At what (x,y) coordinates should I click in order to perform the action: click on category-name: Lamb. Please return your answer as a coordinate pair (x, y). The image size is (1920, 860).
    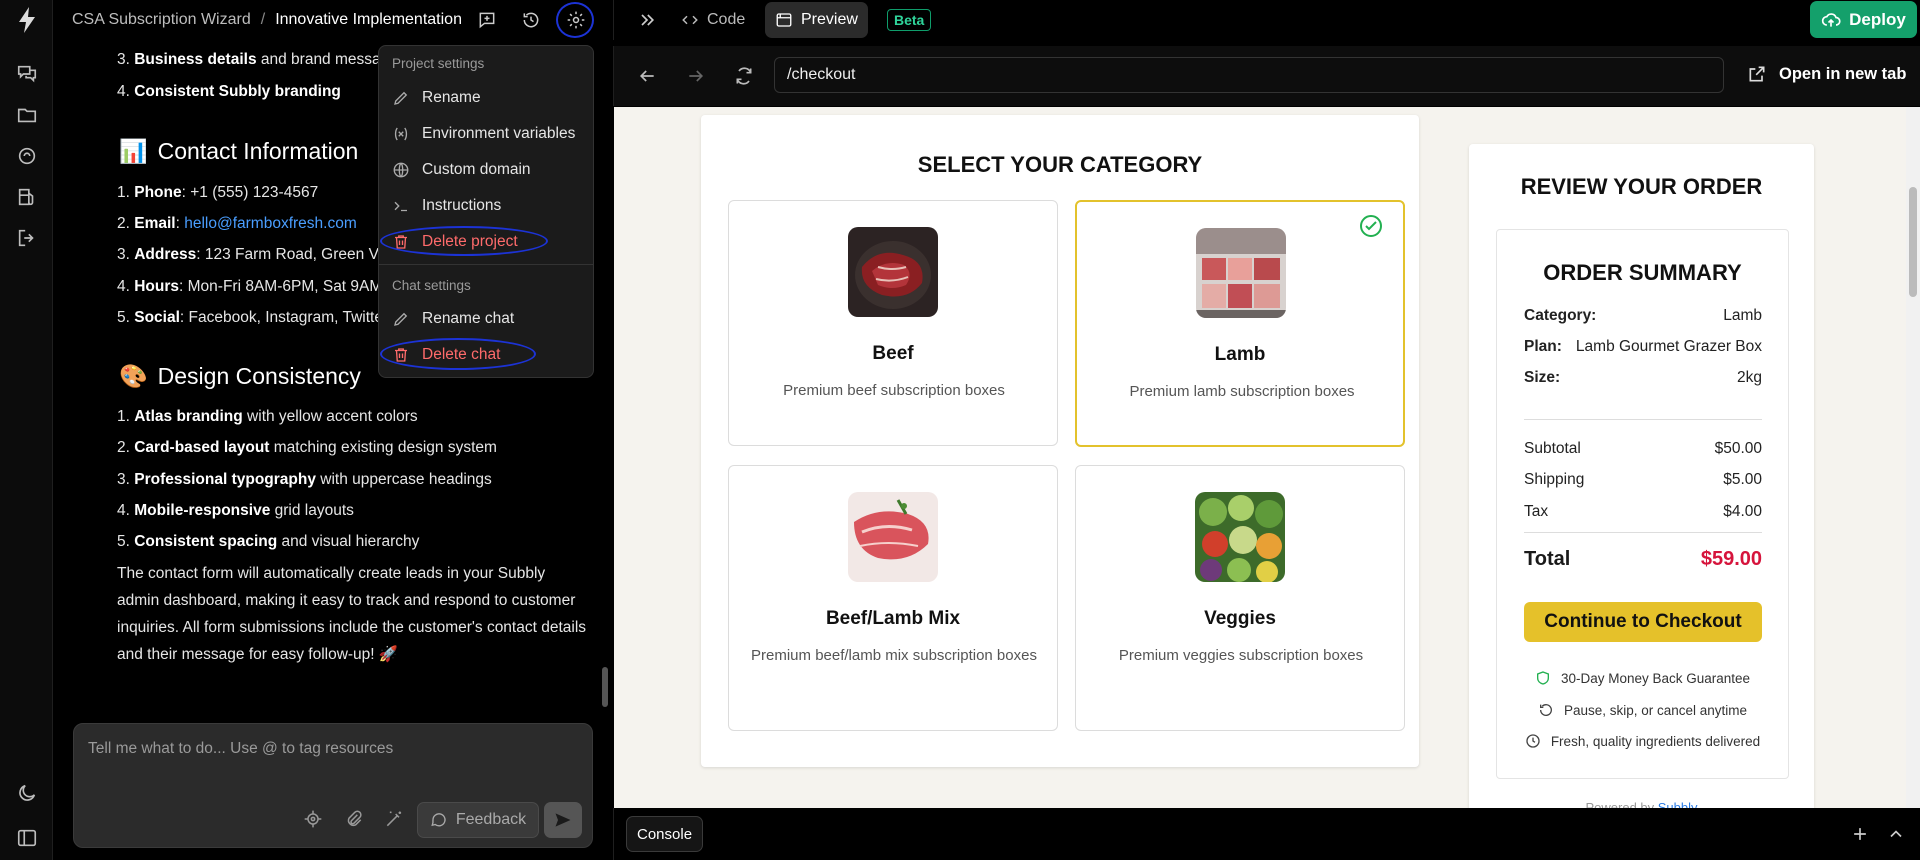
    Looking at the image, I should click on (1240, 354).